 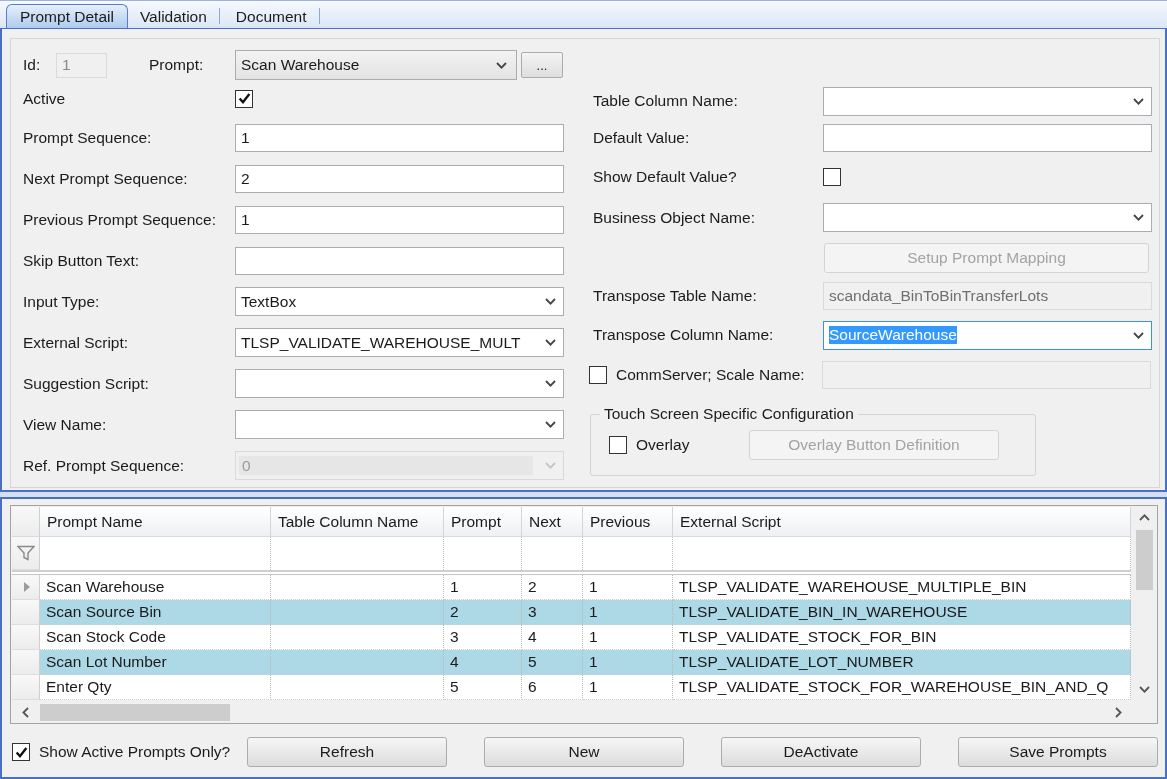 What do you see at coordinates (104, 465) in the screenshot?
I see `field-label: Ref. Prompt Sequence:` at bounding box center [104, 465].